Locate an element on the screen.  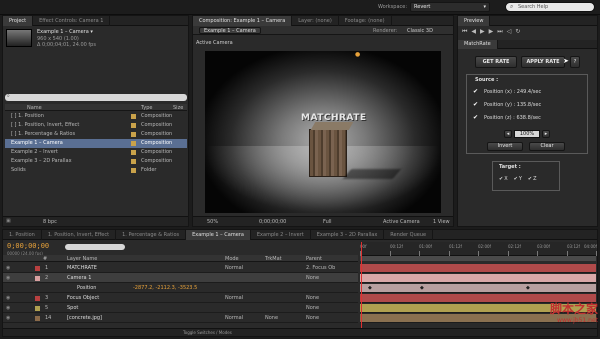
current-time-indicator is located at coordinates (361, 289).